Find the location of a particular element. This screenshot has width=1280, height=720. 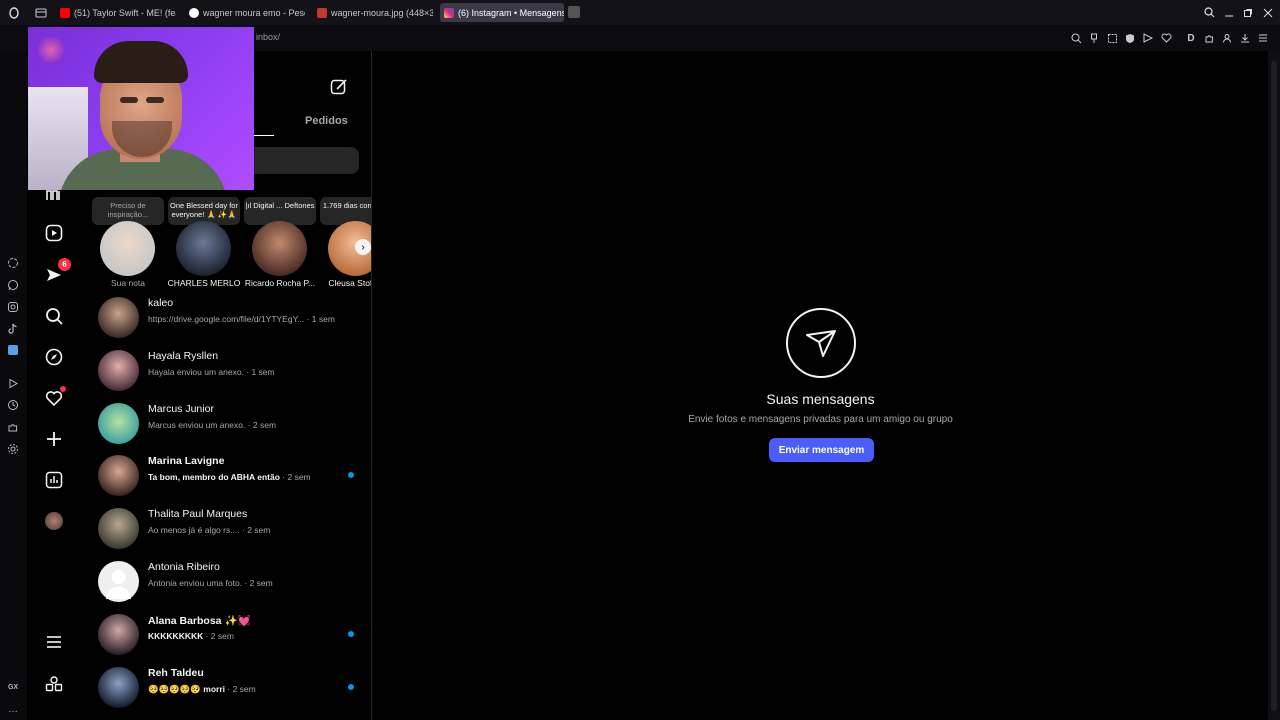

empty-state-title: Suas mensagens is located at coordinates (820, 399).